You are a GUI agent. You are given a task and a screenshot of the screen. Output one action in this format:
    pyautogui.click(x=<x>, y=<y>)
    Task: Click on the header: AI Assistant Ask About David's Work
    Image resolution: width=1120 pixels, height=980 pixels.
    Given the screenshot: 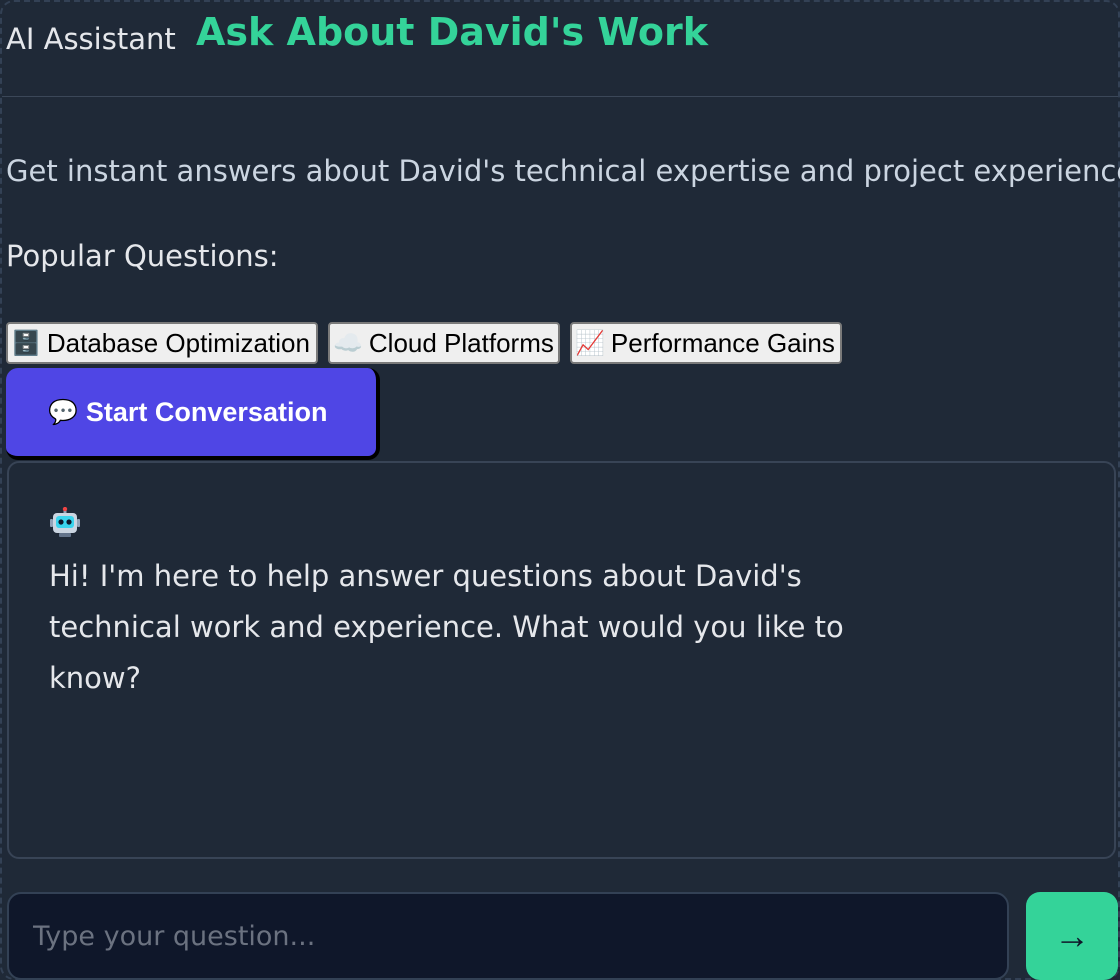 What is the action you would take?
    pyautogui.click(x=560, y=49)
    